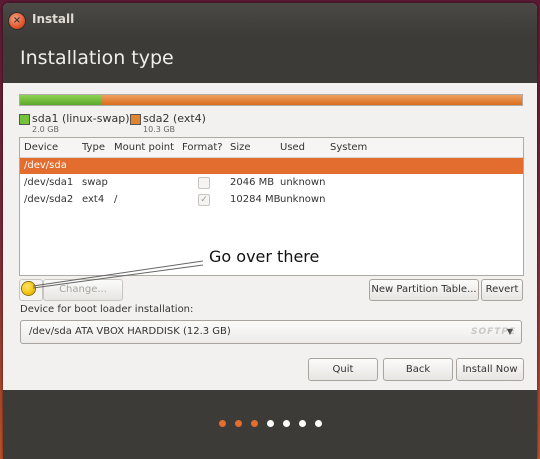  I want to click on watermark: SOFTPE, so click(494, 332).